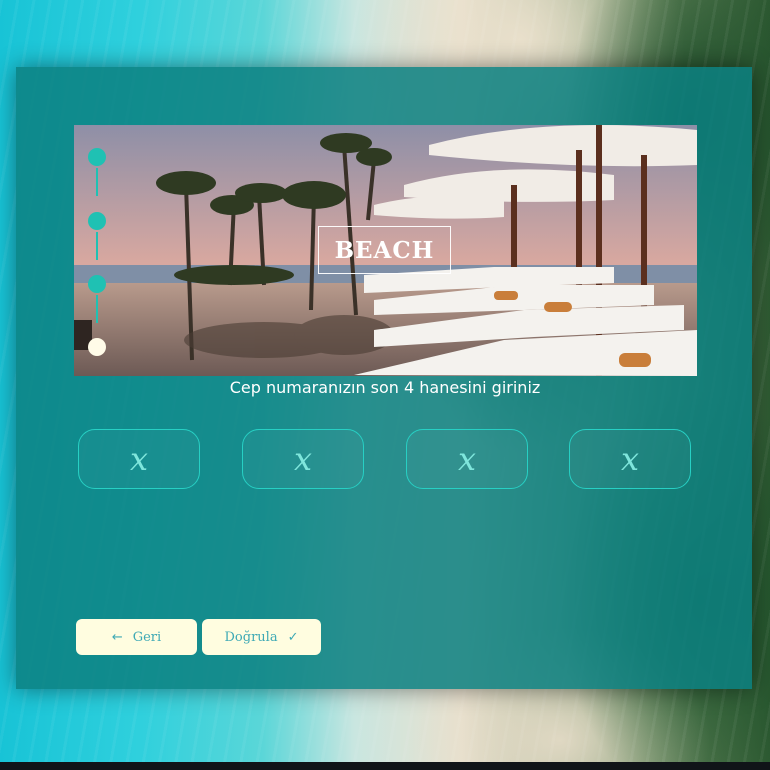  I want to click on code-input-3: x, so click(467, 459).